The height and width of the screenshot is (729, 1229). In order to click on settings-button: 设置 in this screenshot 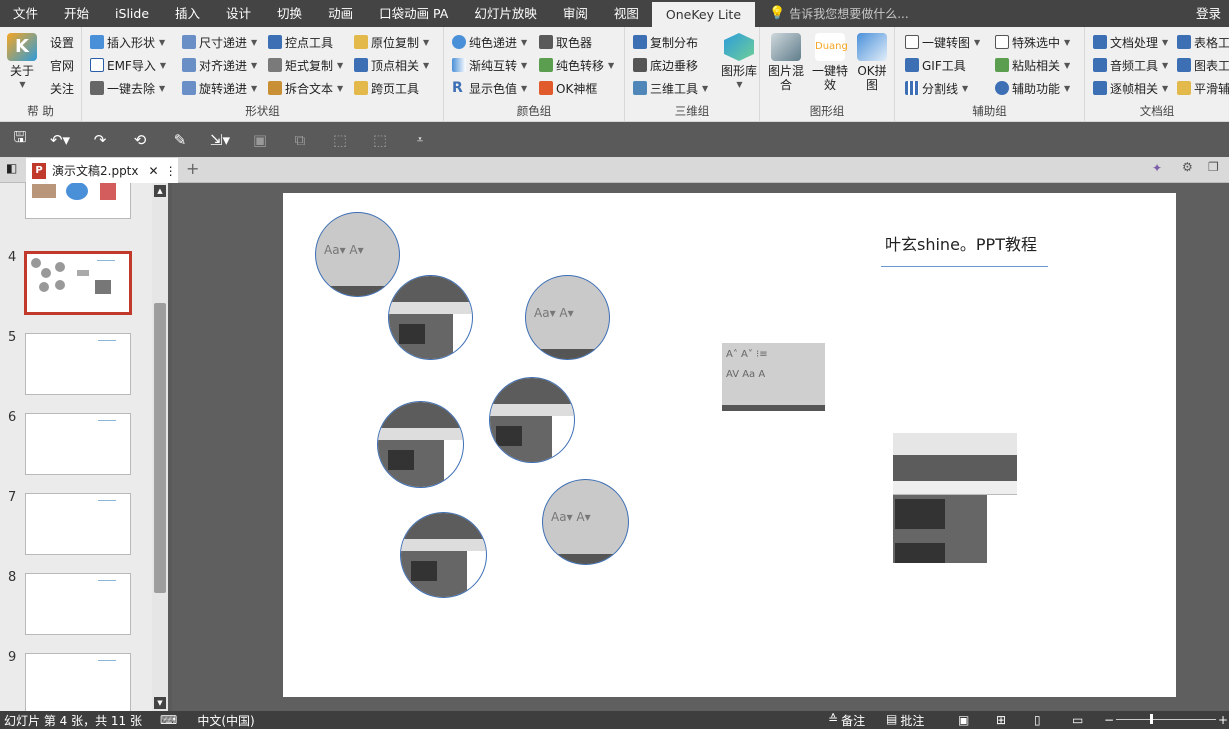, I will do `click(62, 42)`.